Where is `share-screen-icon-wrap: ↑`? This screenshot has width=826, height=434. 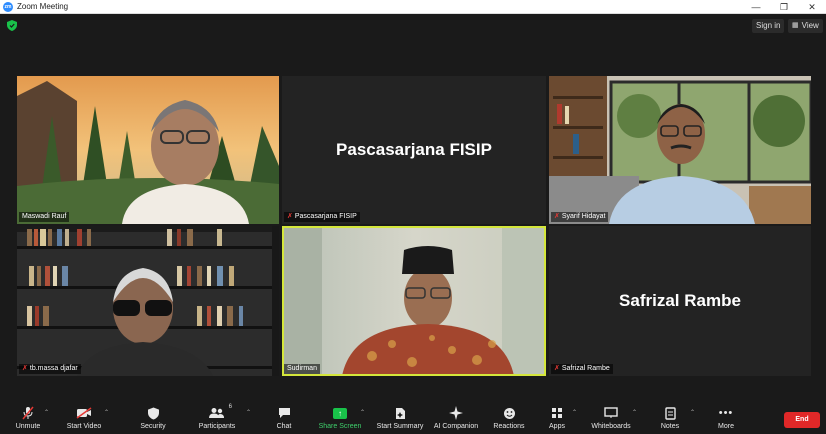
share-screen-icon-wrap: ↑ is located at coordinates (340, 413).